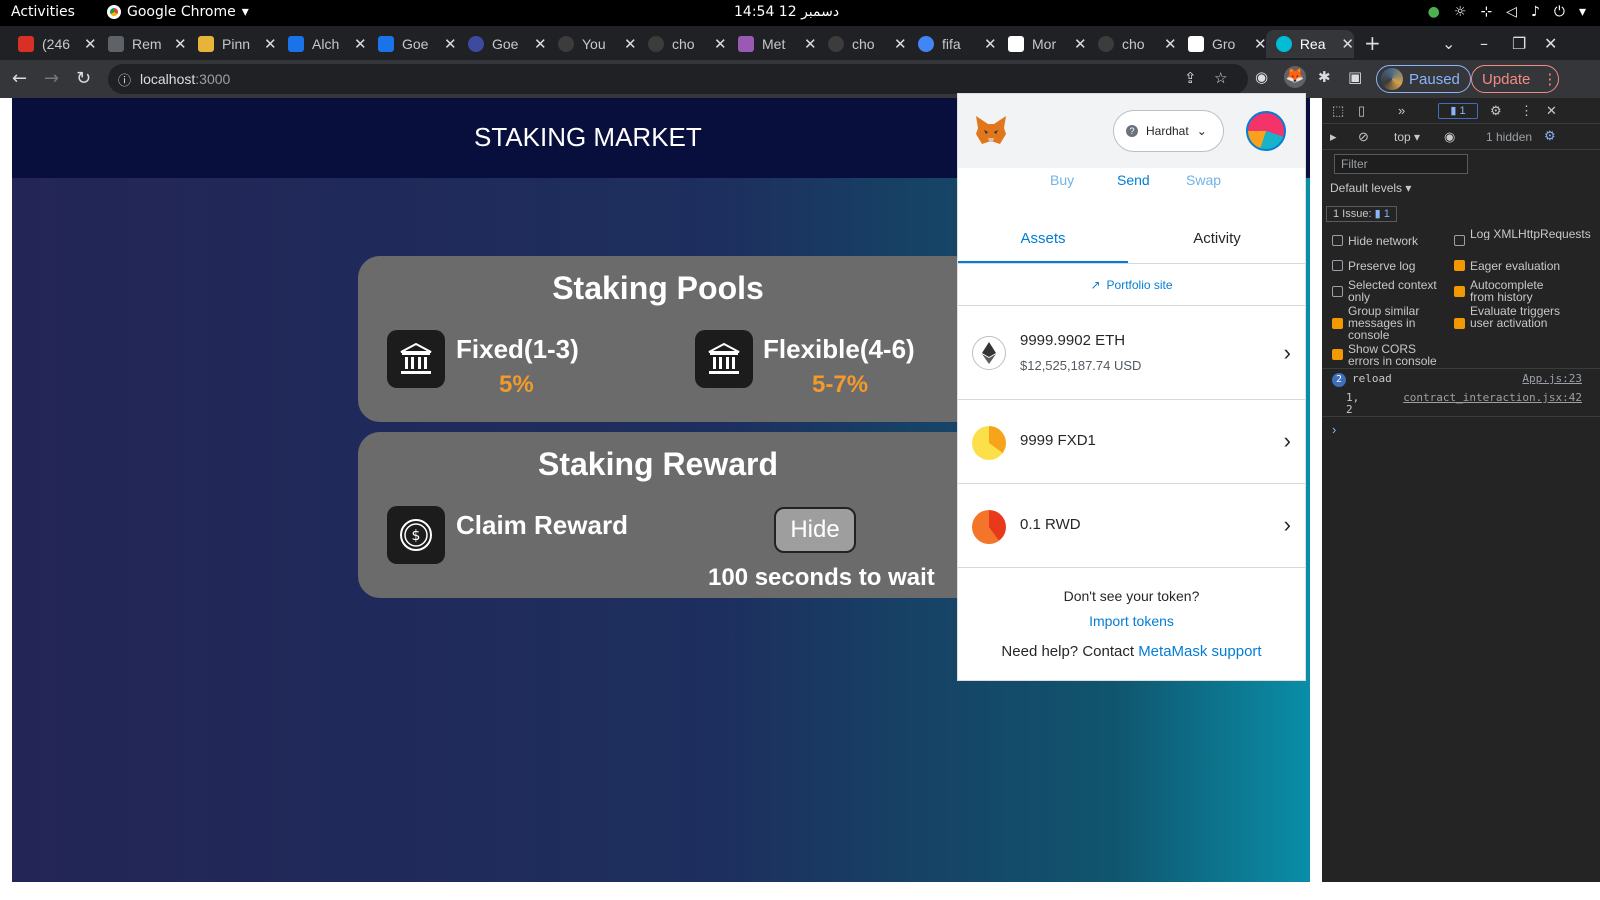  I want to click on back-icon: ←, so click(19, 78).